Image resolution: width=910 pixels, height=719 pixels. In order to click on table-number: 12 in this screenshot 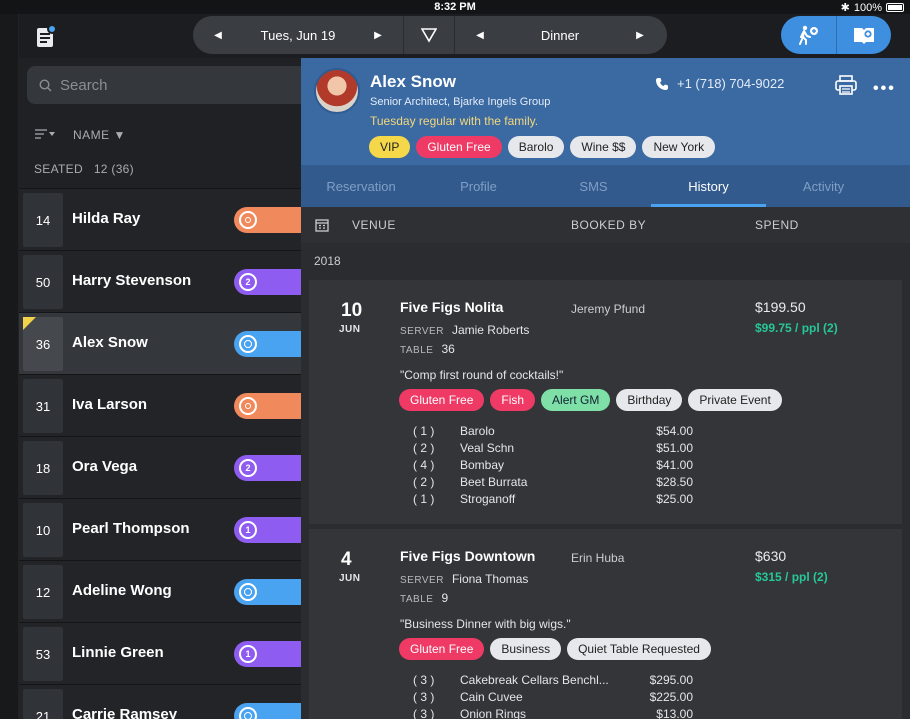, I will do `click(43, 592)`.